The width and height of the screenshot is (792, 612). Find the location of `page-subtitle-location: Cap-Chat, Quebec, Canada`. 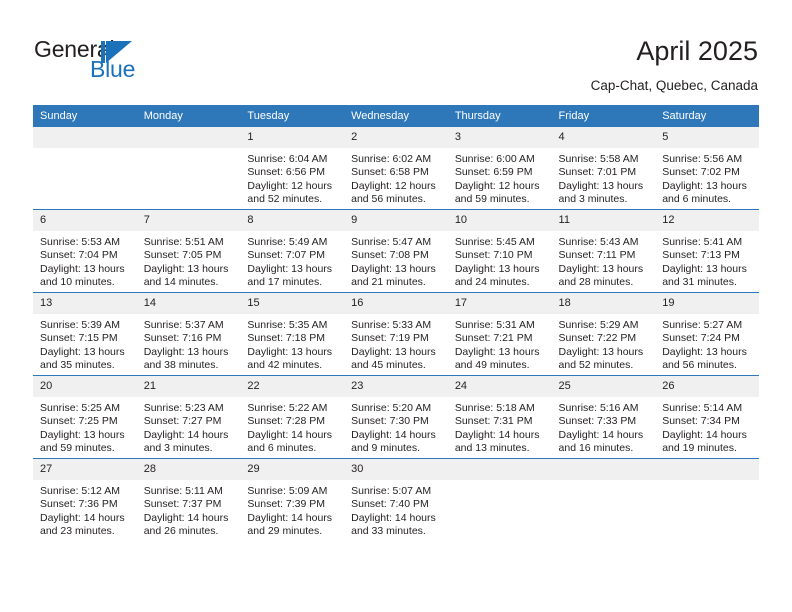

page-subtitle-location: Cap-Chat, Quebec, Canada is located at coordinates (674, 85).